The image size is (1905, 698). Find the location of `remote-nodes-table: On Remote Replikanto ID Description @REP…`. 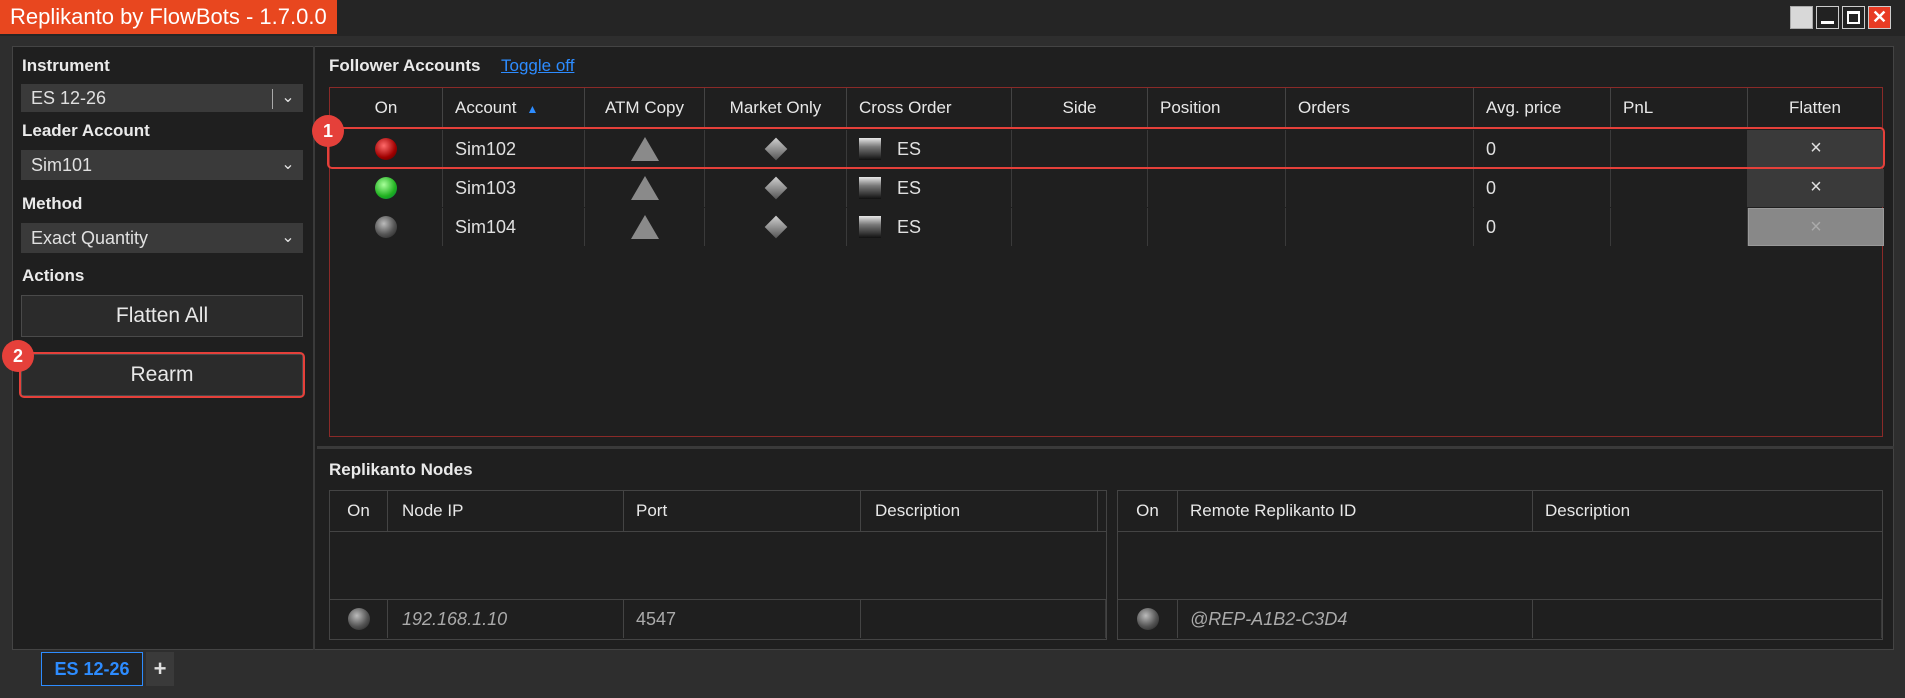

remote-nodes-table: On Remote Replikanto ID Description @REP… is located at coordinates (1500, 565).